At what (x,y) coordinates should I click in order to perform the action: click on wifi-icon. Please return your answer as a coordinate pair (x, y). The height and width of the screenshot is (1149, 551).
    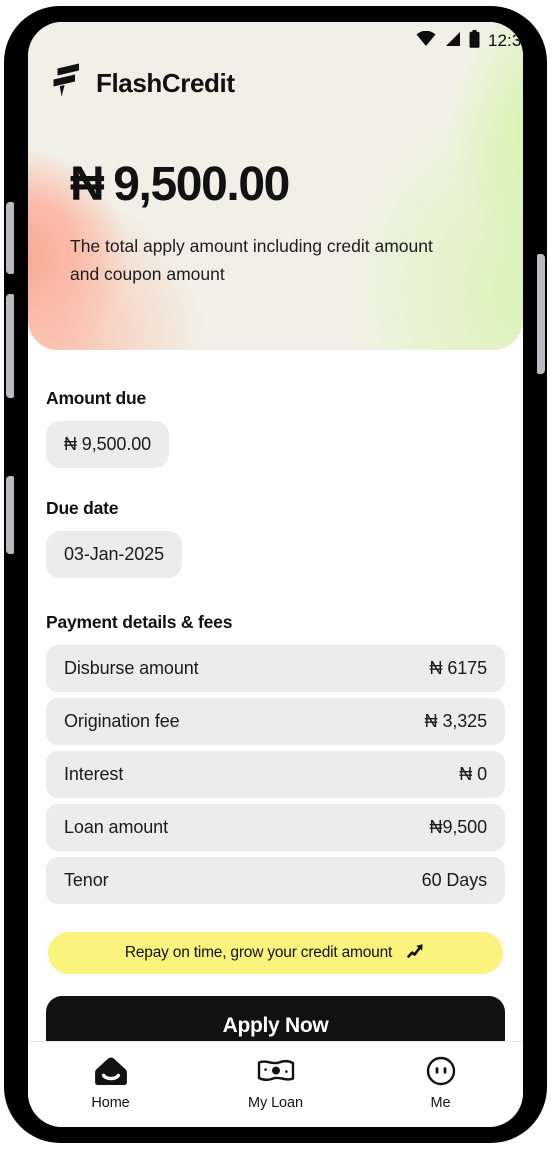
    Looking at the image, I should click on (426, 41).